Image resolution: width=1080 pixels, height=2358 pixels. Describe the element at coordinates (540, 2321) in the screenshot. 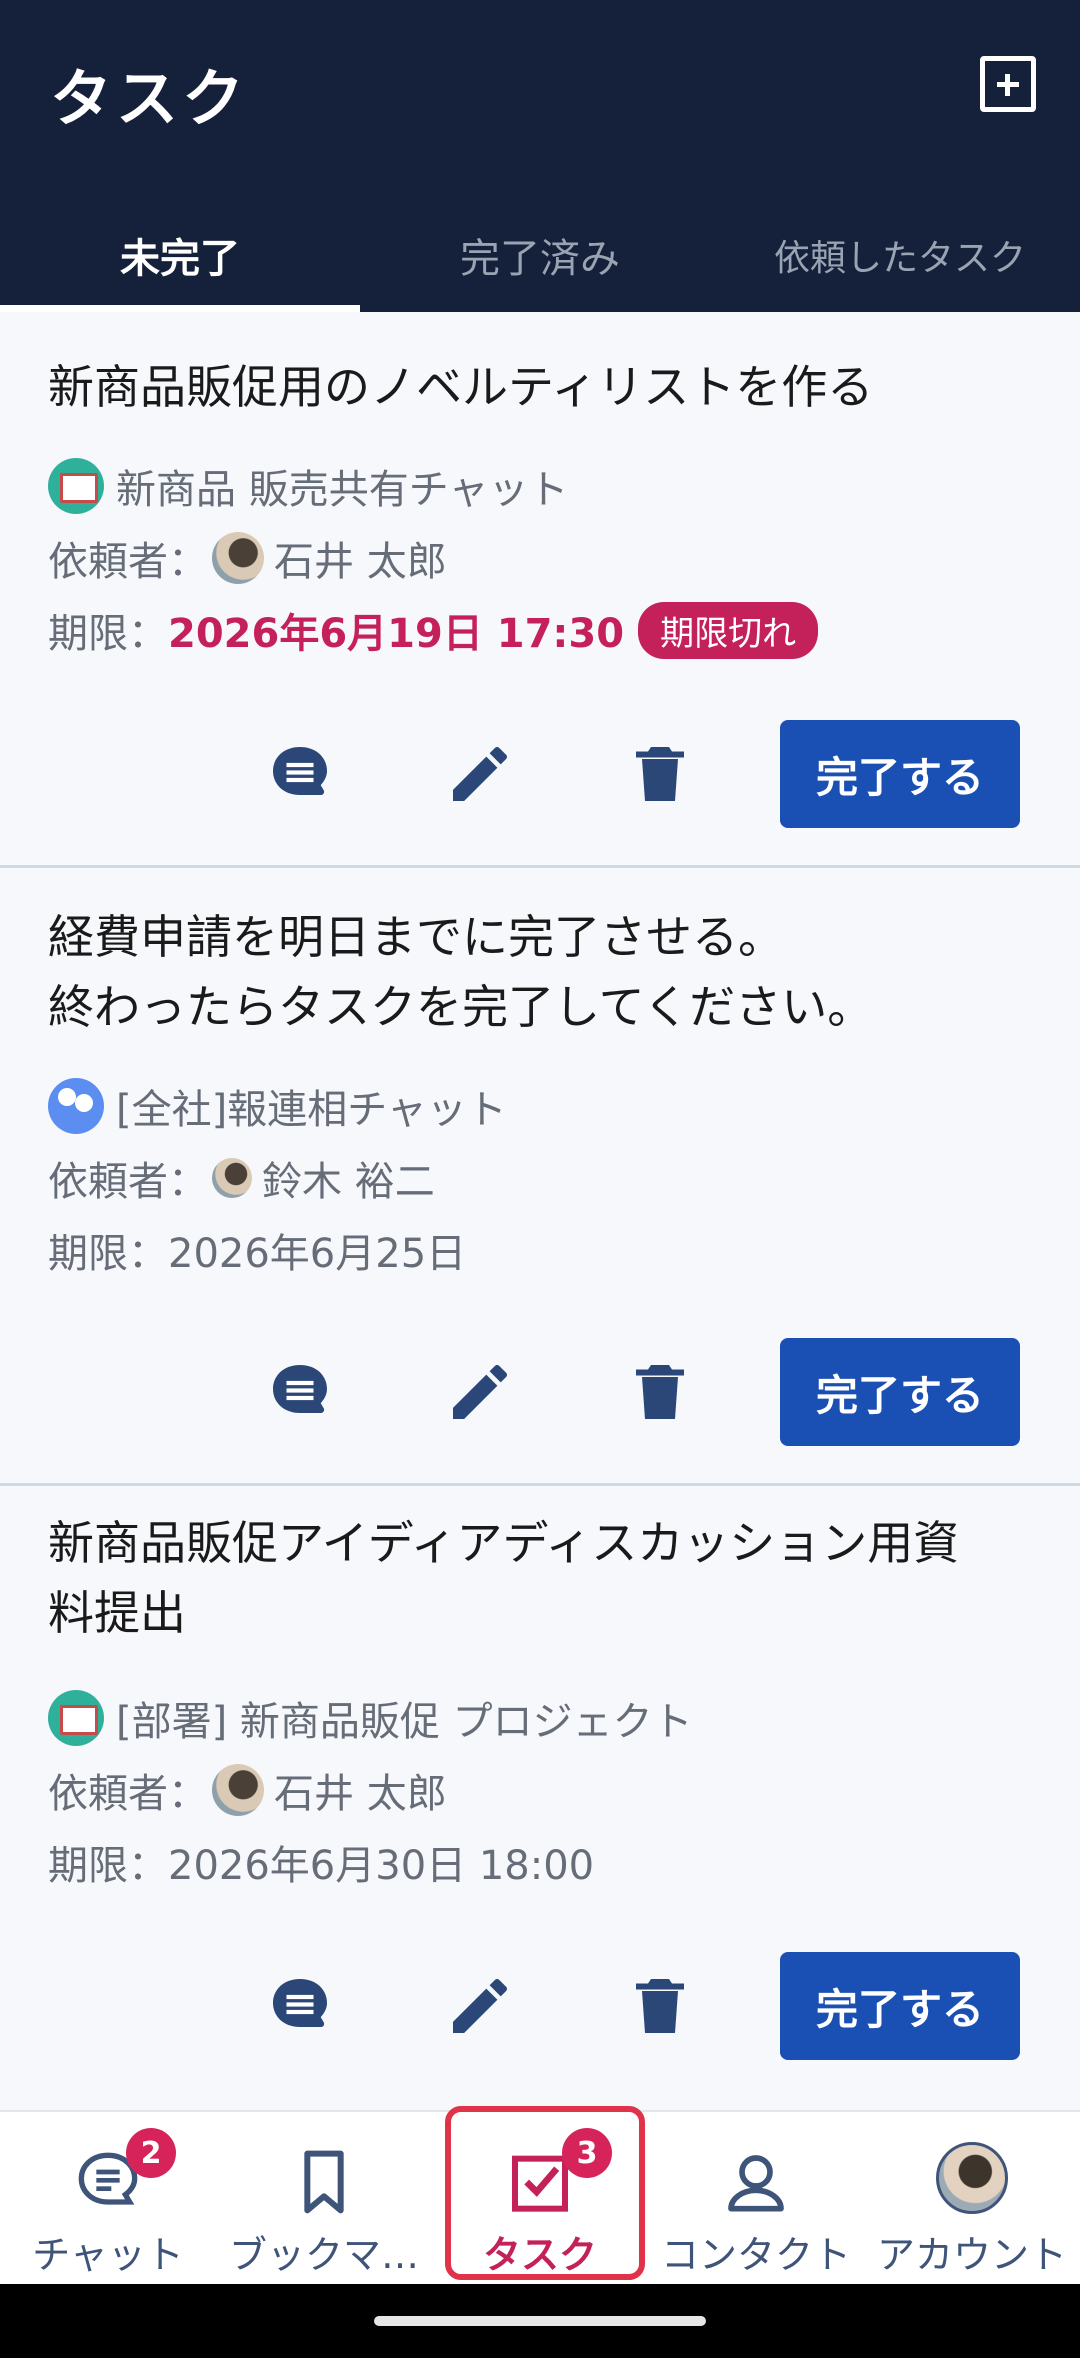

I see `home-indicator` at that location.